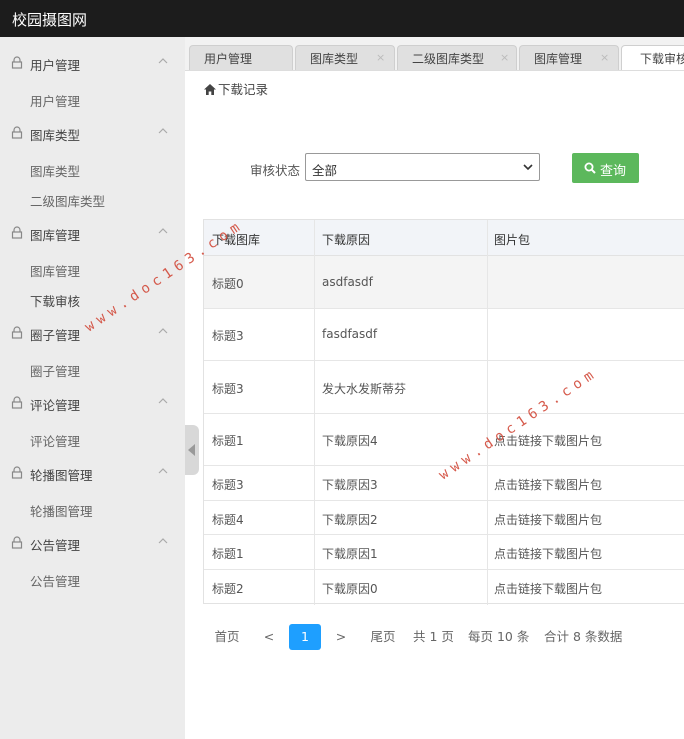 The image size is (684, 739). Describe the element at coordinates (210, 89) in the screenshot. I see `home-icon` at that location.